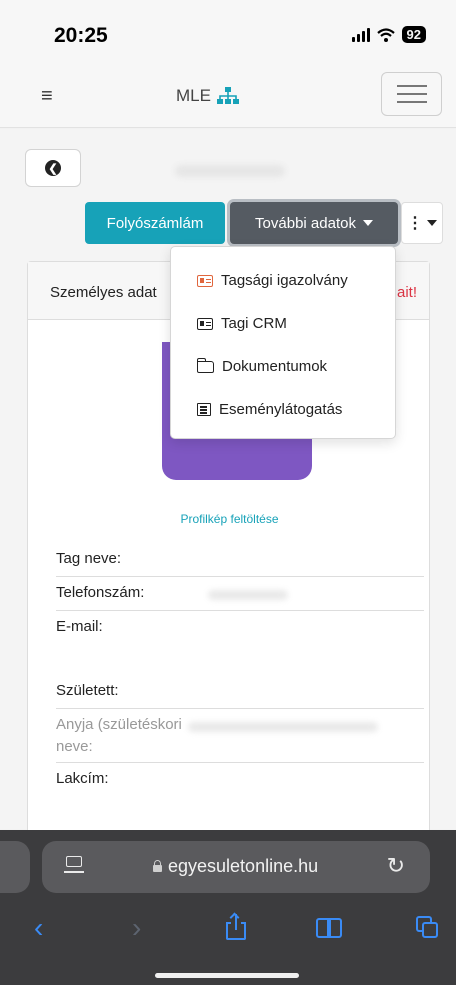 The image size is (456, 985). I want to click on battery-indicator: 92, so click(413, 34).